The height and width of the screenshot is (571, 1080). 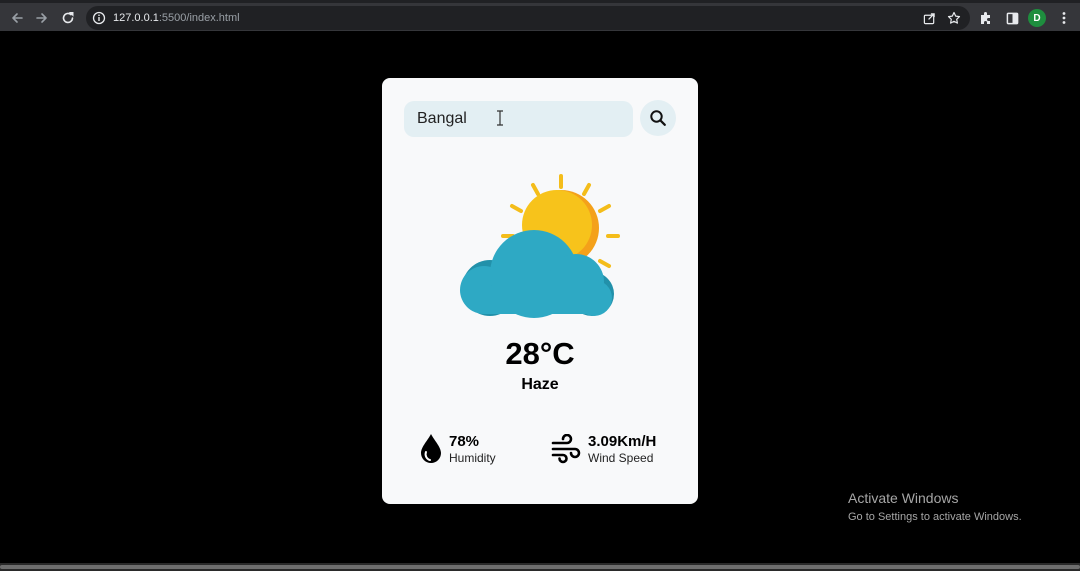 I want to click on reload-button, so click(x=68, y=18).